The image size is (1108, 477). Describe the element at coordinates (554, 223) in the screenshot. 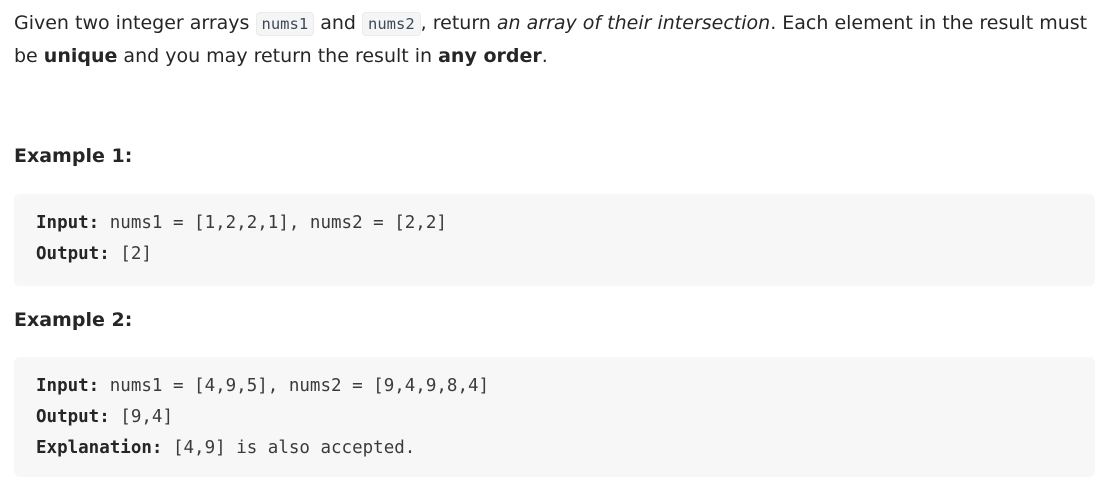

I see `example-1-input-line: Input: nums1 = [1,2,2,1], nums2 = [2,2]` at that location.